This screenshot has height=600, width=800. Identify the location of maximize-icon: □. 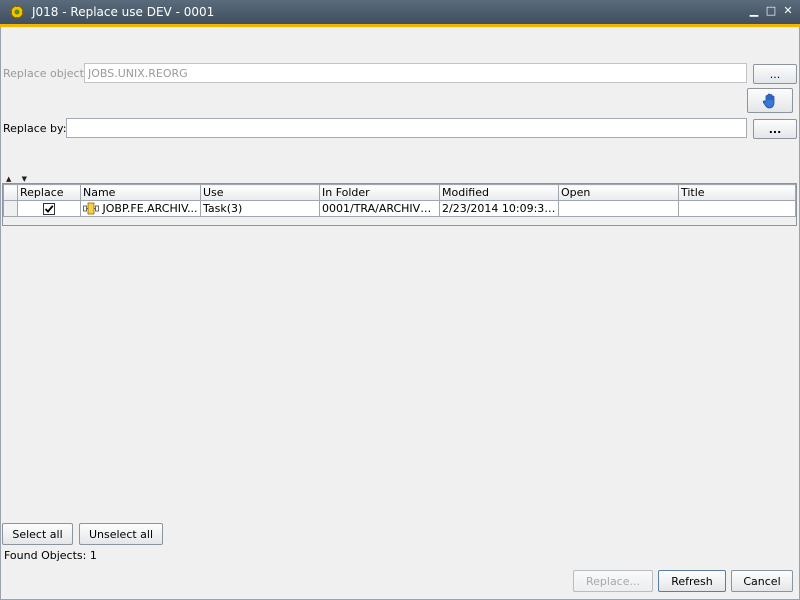
(771, 11).